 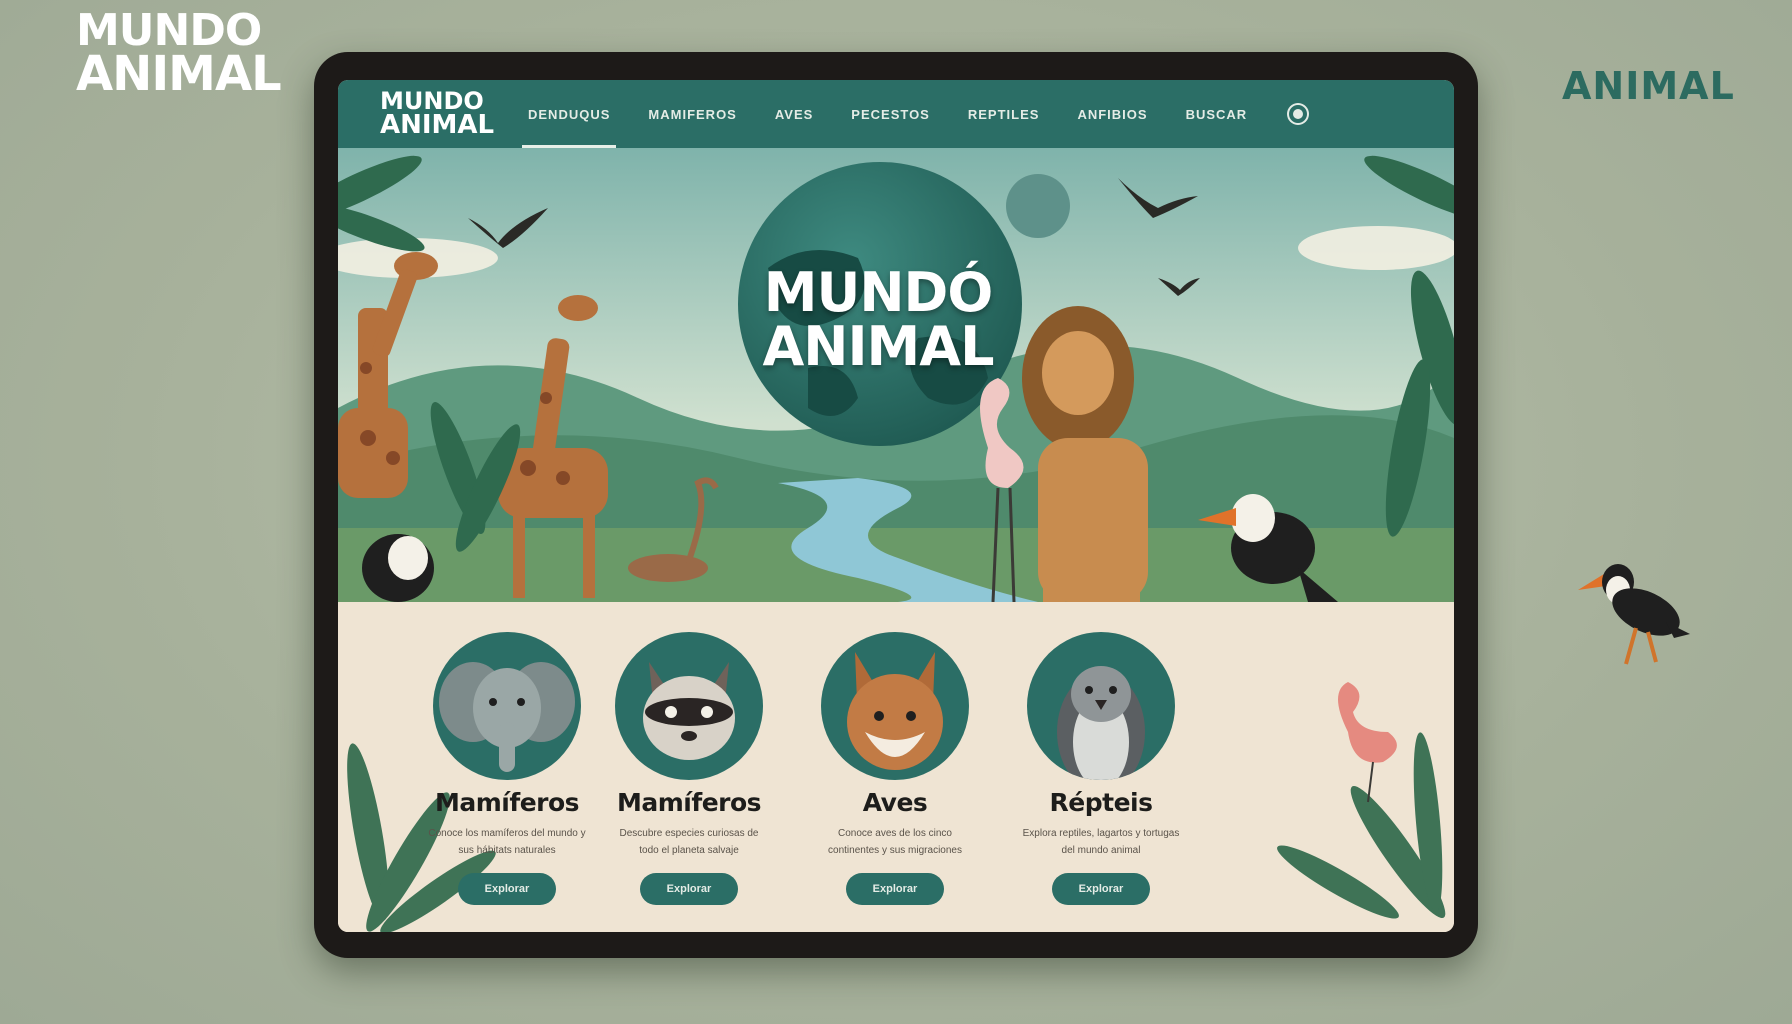 I want to click on elephant-icon, so click(x=507, y=706).